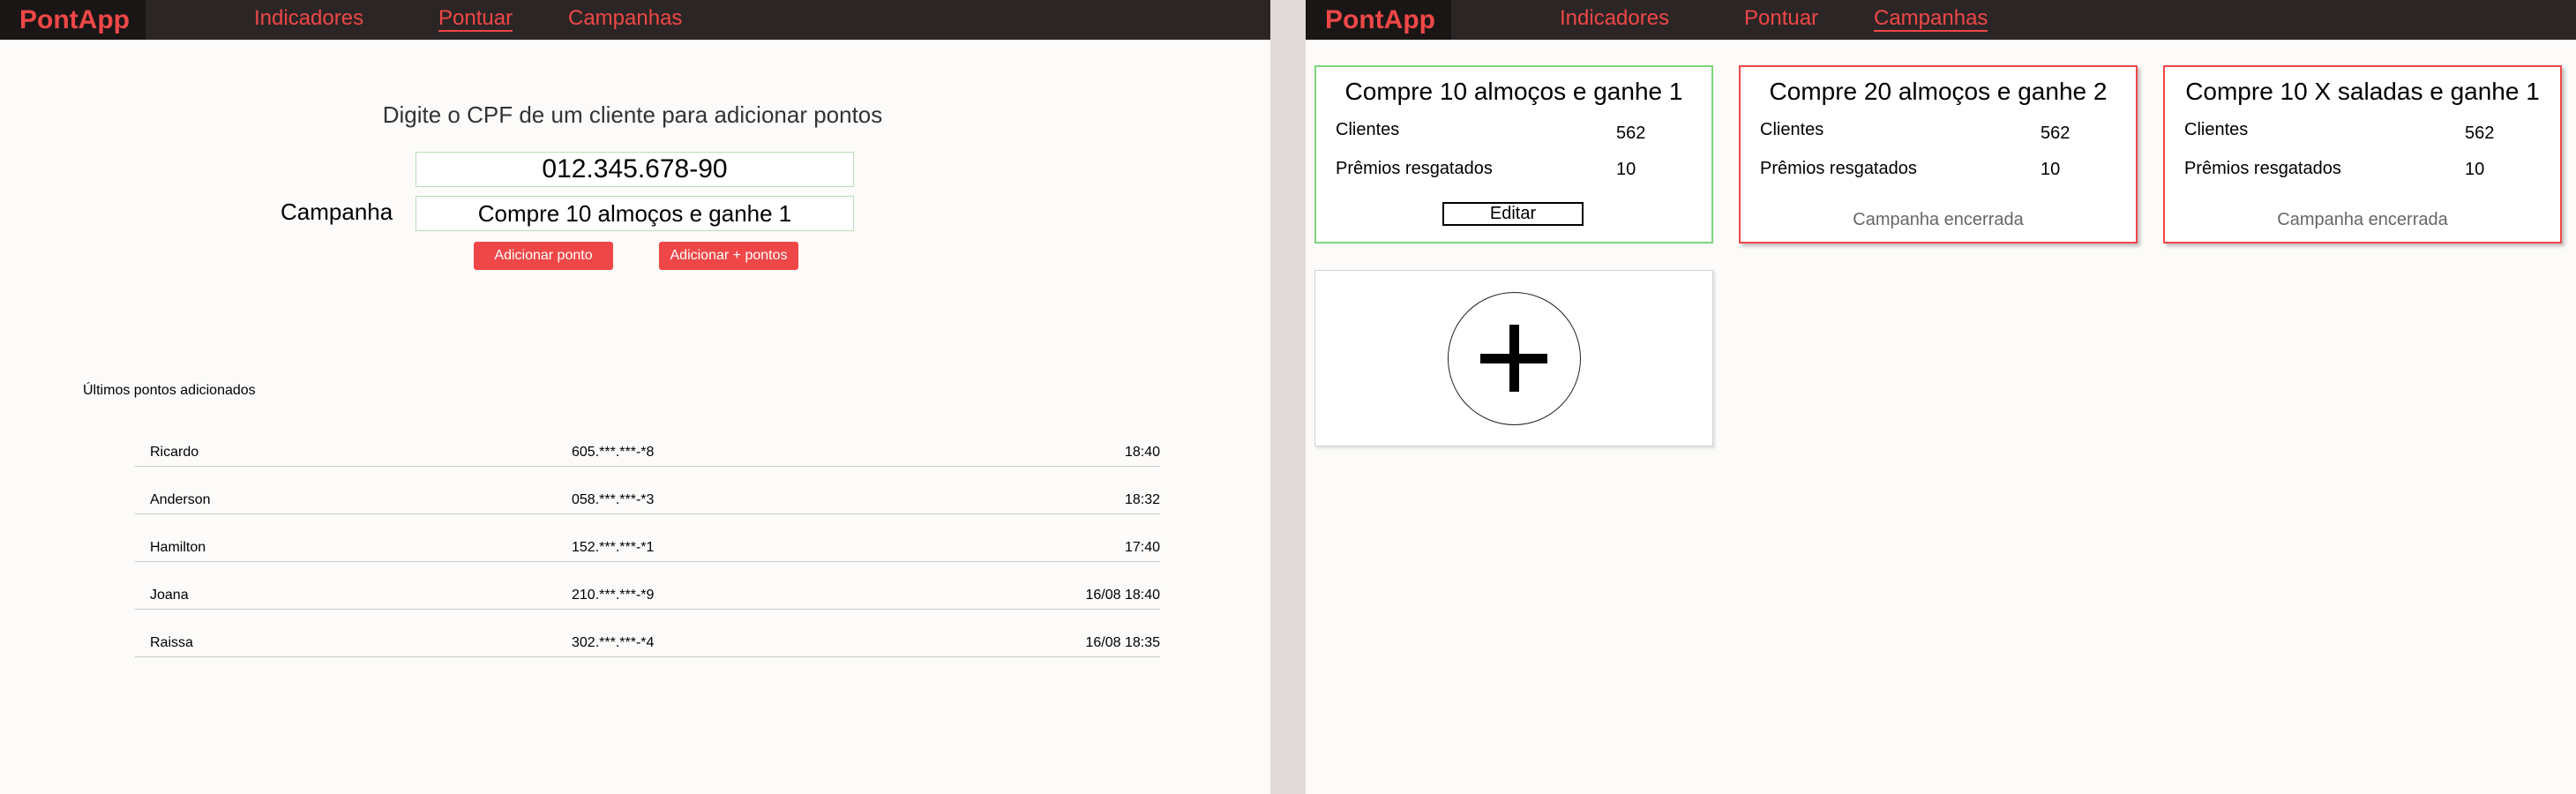 The height and width of the screenshot is (794, 2576). I want to click on plus-icon, so click(1515, 358).